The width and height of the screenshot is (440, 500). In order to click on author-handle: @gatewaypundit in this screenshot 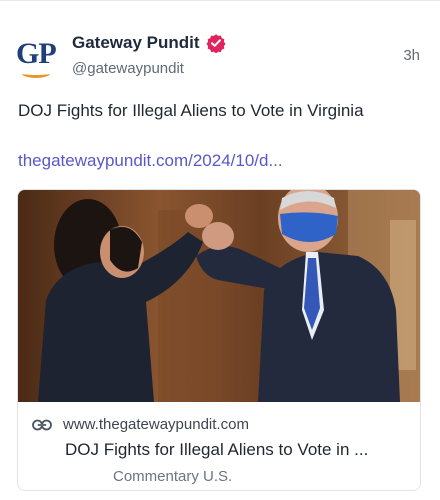, I will do `click(128, 68)`.